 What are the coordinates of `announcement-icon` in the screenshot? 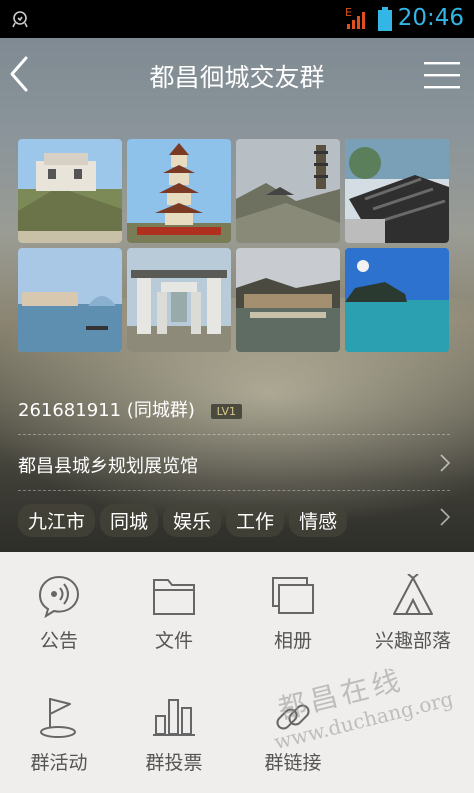 It's located at (59, 596).